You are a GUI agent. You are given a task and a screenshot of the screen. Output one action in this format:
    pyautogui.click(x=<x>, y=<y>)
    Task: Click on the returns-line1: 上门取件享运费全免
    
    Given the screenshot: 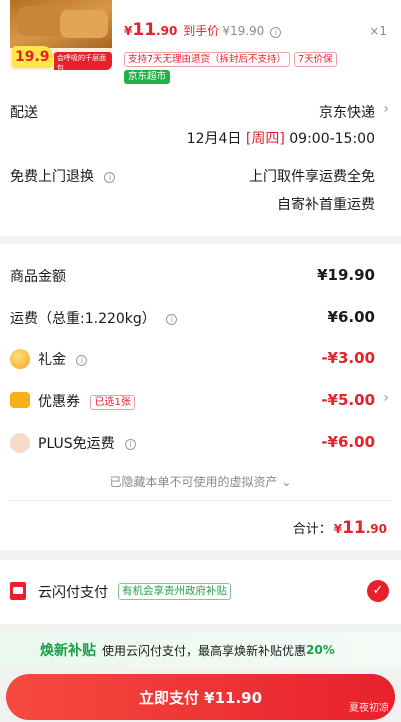 What is the action you would take?
    pyautogui.click(x=312, y=177)
    